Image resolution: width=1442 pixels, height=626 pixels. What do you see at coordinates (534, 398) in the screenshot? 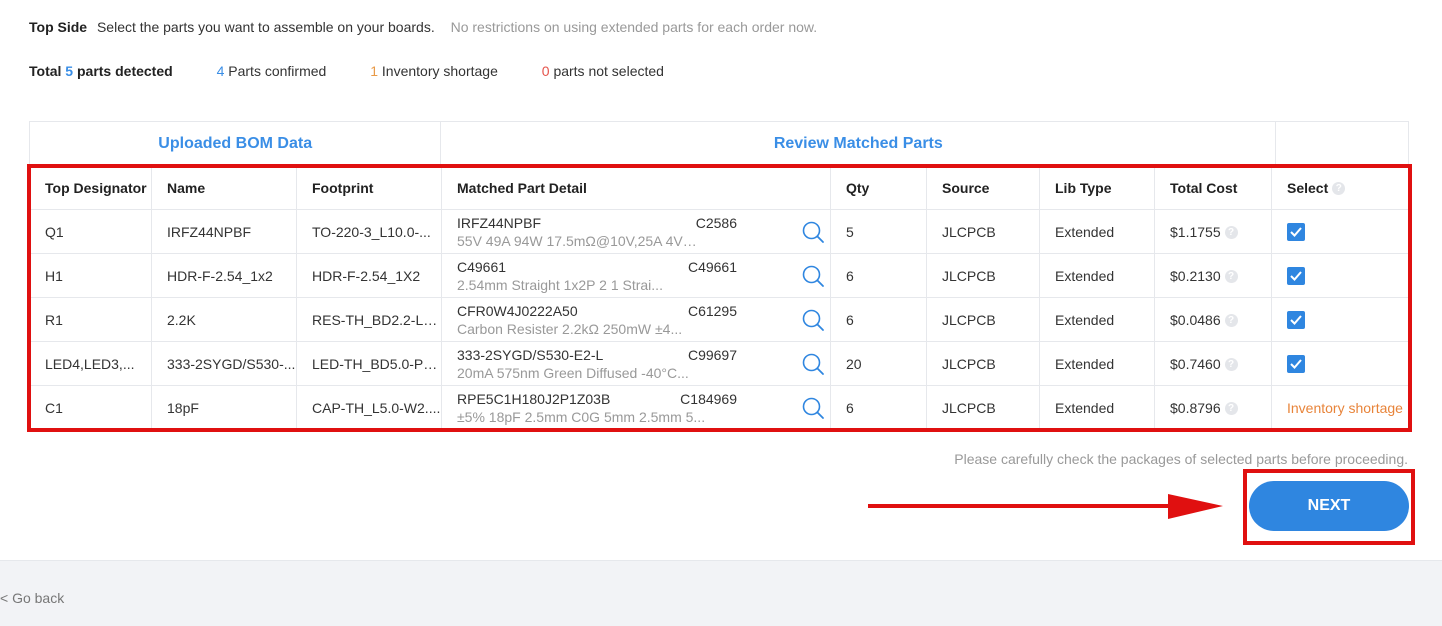
I see `part-number: RPE5C1H180J2P1Z03B` at bounding box center [534, 398].